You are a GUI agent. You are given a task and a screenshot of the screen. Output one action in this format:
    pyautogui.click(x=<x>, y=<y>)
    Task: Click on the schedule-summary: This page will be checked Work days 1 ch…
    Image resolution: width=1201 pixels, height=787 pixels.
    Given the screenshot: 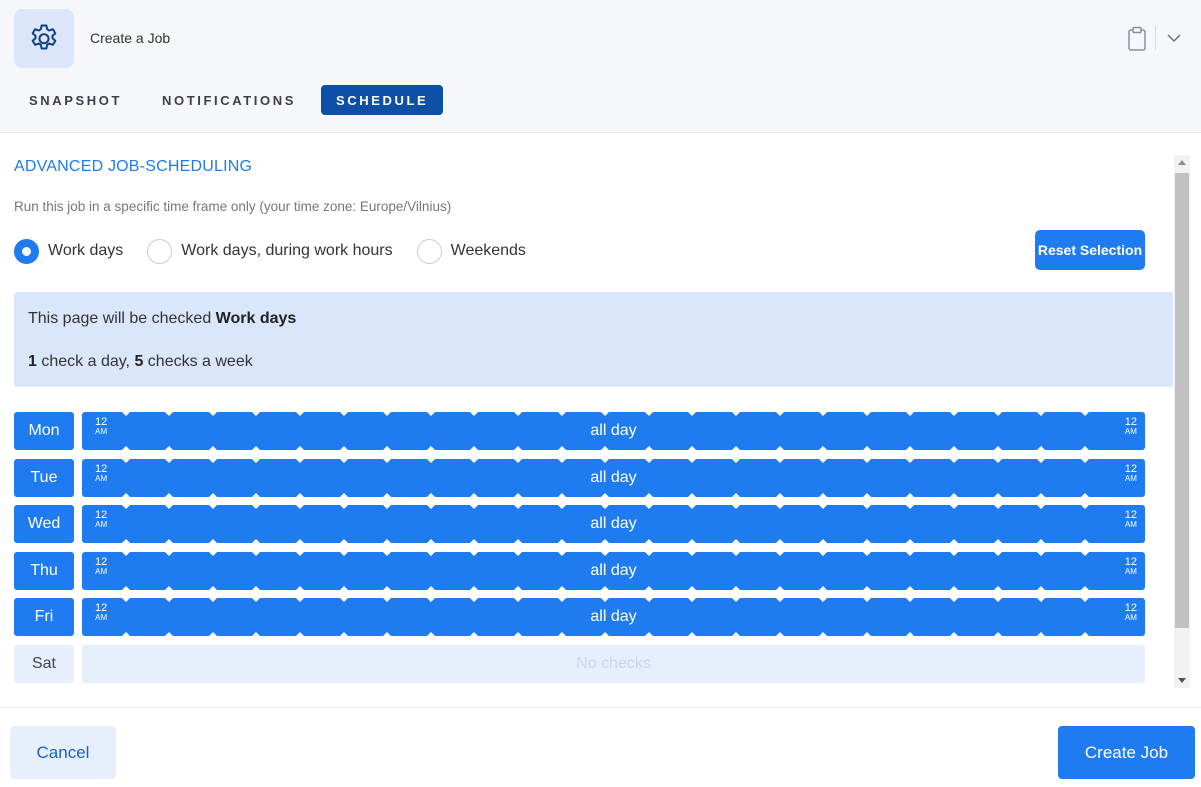 What is the action you would take?
    pyautogui.click(x=593, y=339)
    